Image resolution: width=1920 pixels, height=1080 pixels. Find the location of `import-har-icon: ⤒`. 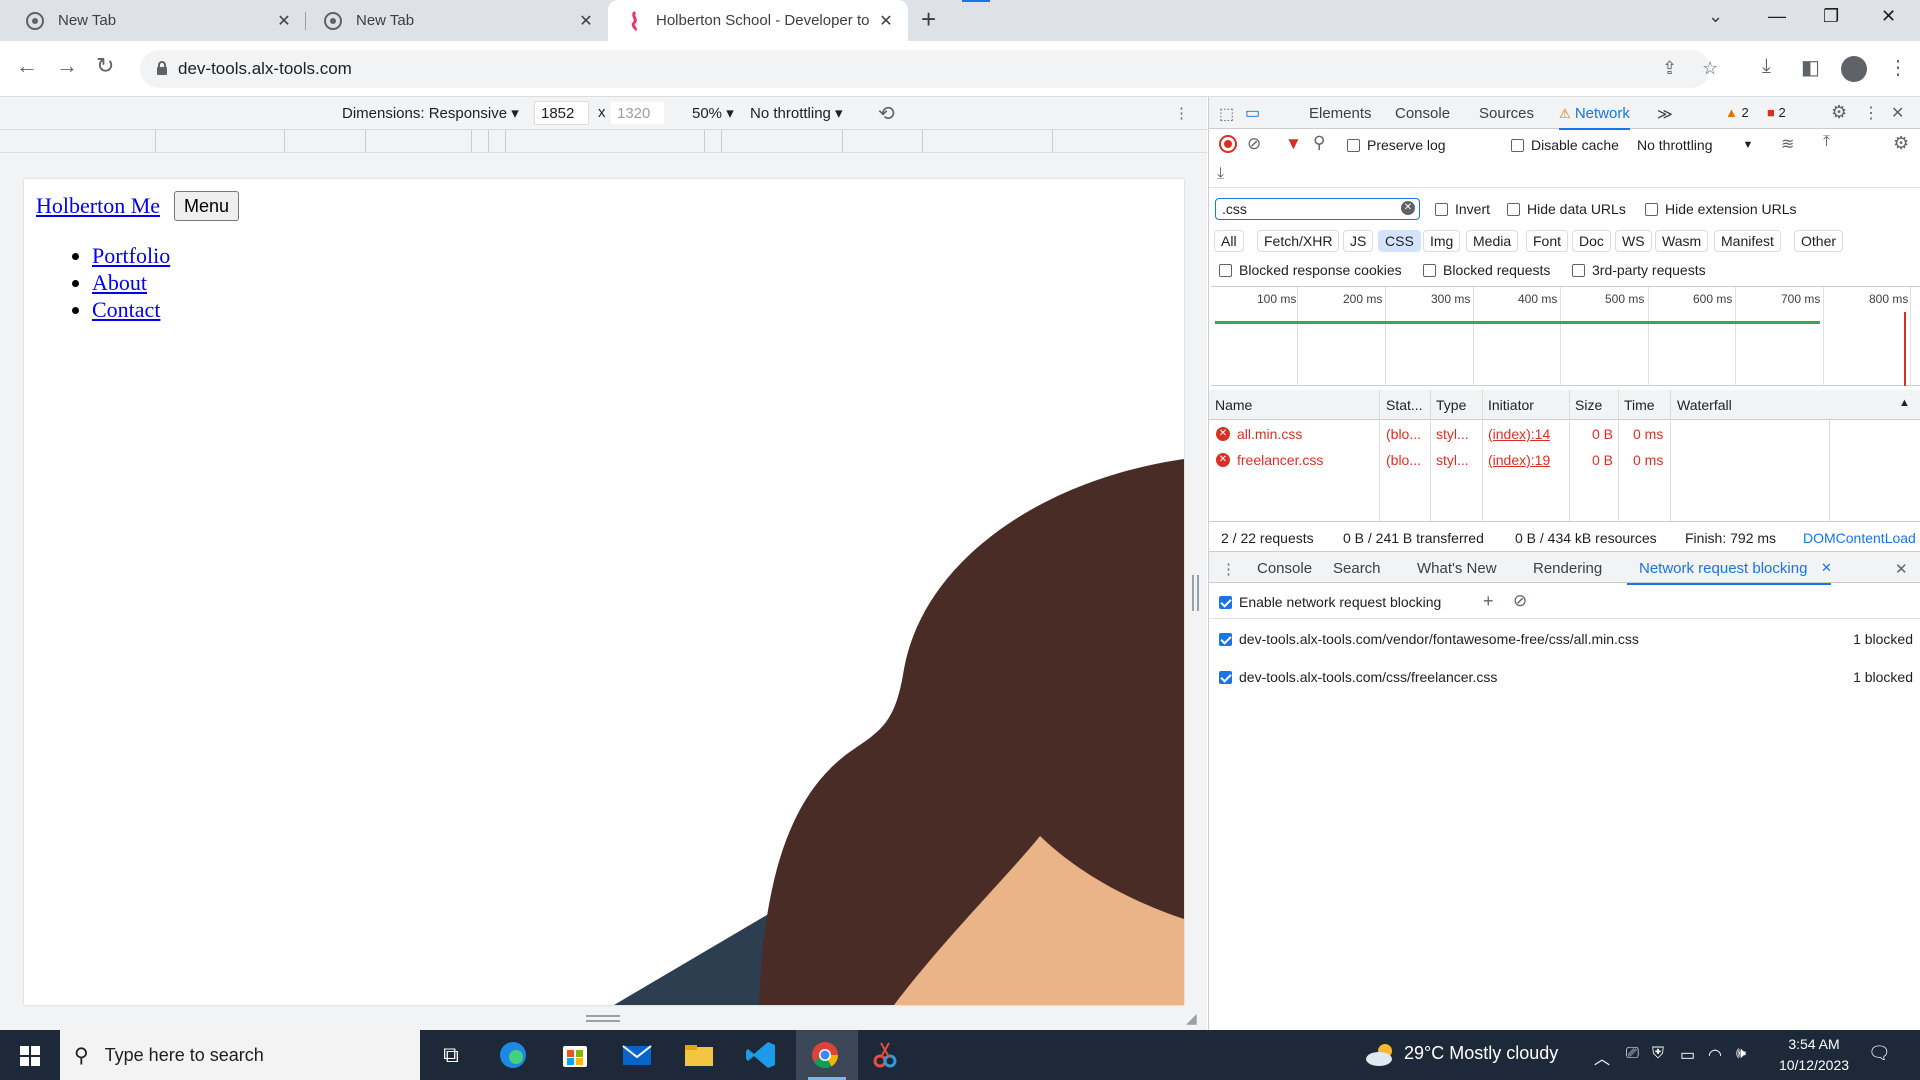

import-har-icon: ⤒ is located at coordinates (1826, 142).